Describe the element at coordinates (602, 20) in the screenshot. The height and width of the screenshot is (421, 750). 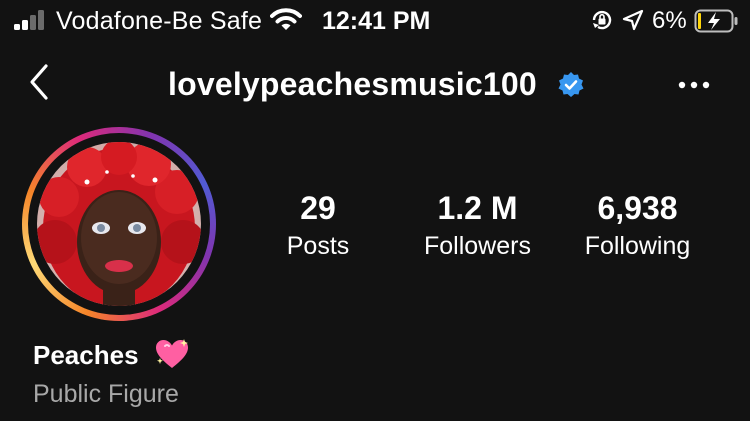
I see `orientation-lock-icon` at that location.